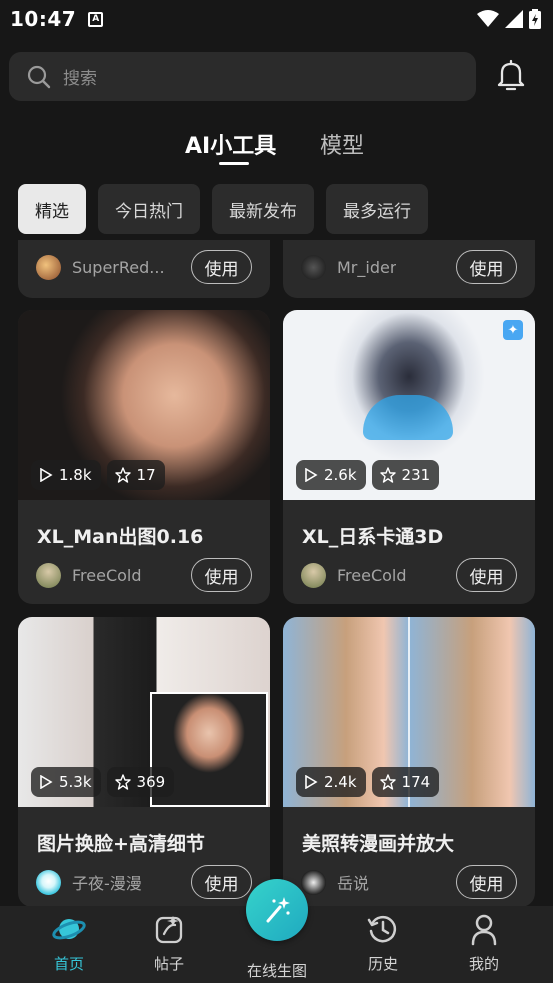 This screenshot has width=553, height=983. I want to click on run-count: 5.3k, so click(66, 782).